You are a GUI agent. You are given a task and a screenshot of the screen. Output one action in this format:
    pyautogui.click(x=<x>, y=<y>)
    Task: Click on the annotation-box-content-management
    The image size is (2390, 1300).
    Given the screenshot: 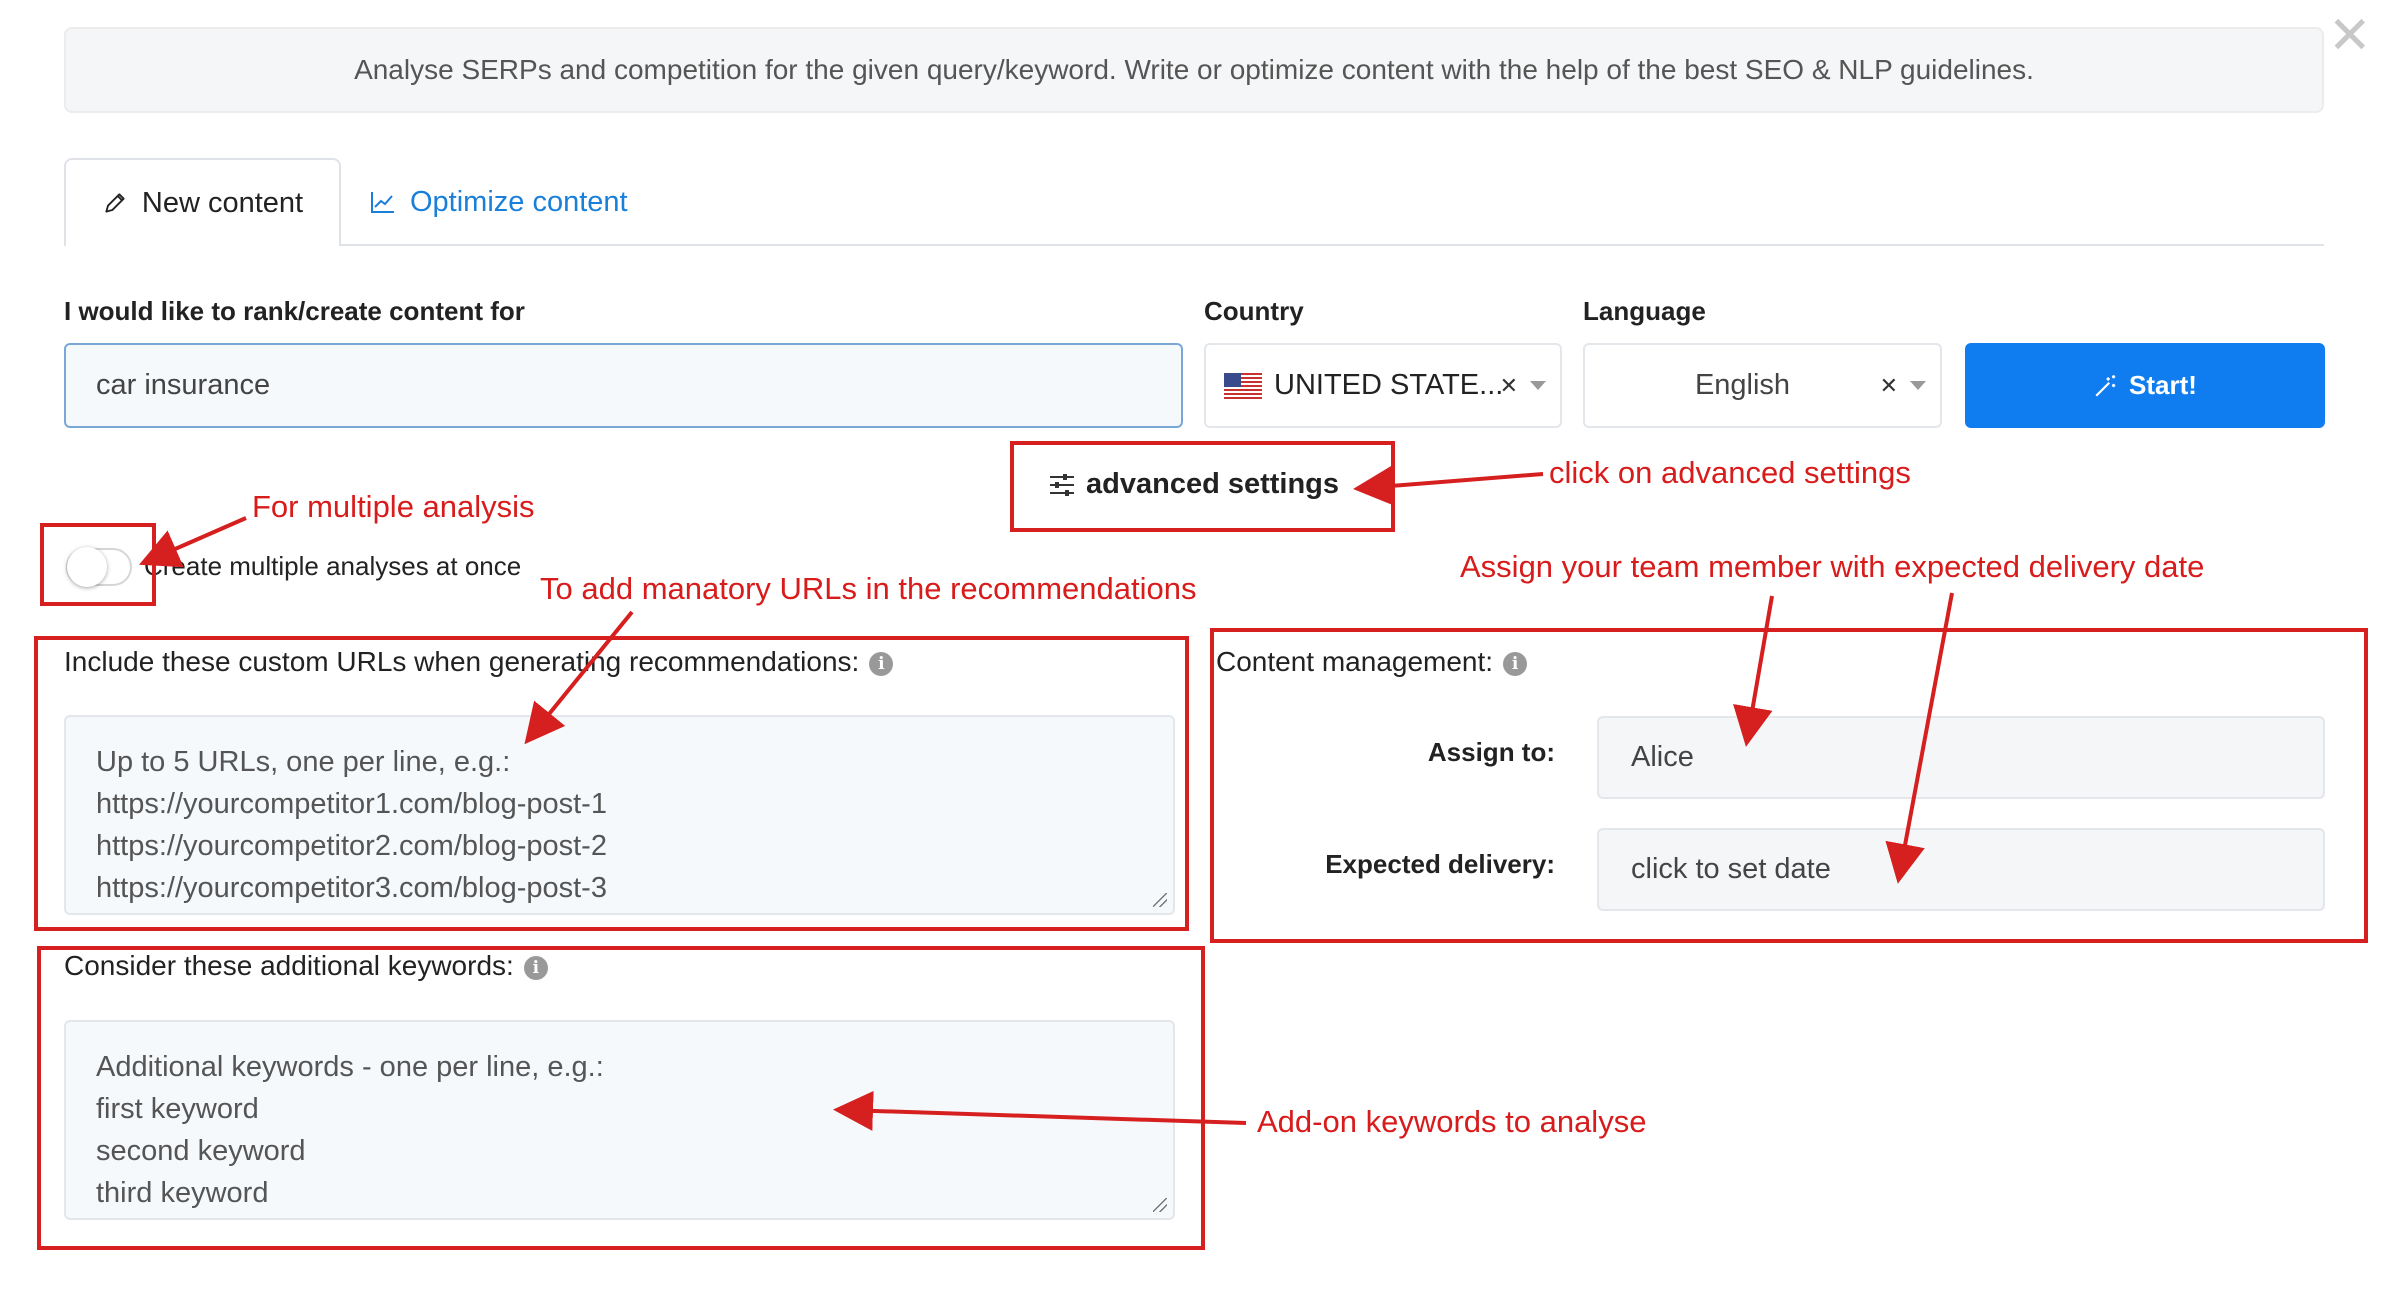 What is the action you would take?
    pyautogui.click(x=1789, y=785)
    